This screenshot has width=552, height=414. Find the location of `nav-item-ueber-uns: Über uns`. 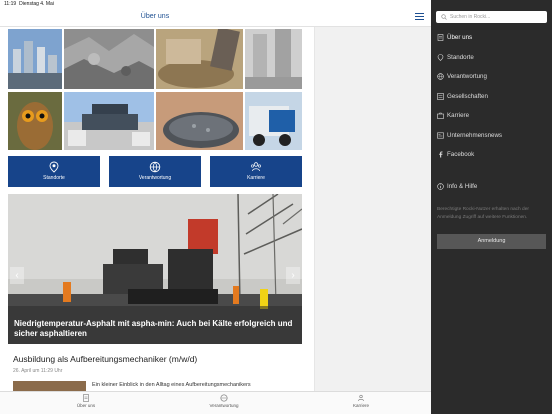

nav-item-ueber-uns: Über uns is located at coordinates (491, 38).